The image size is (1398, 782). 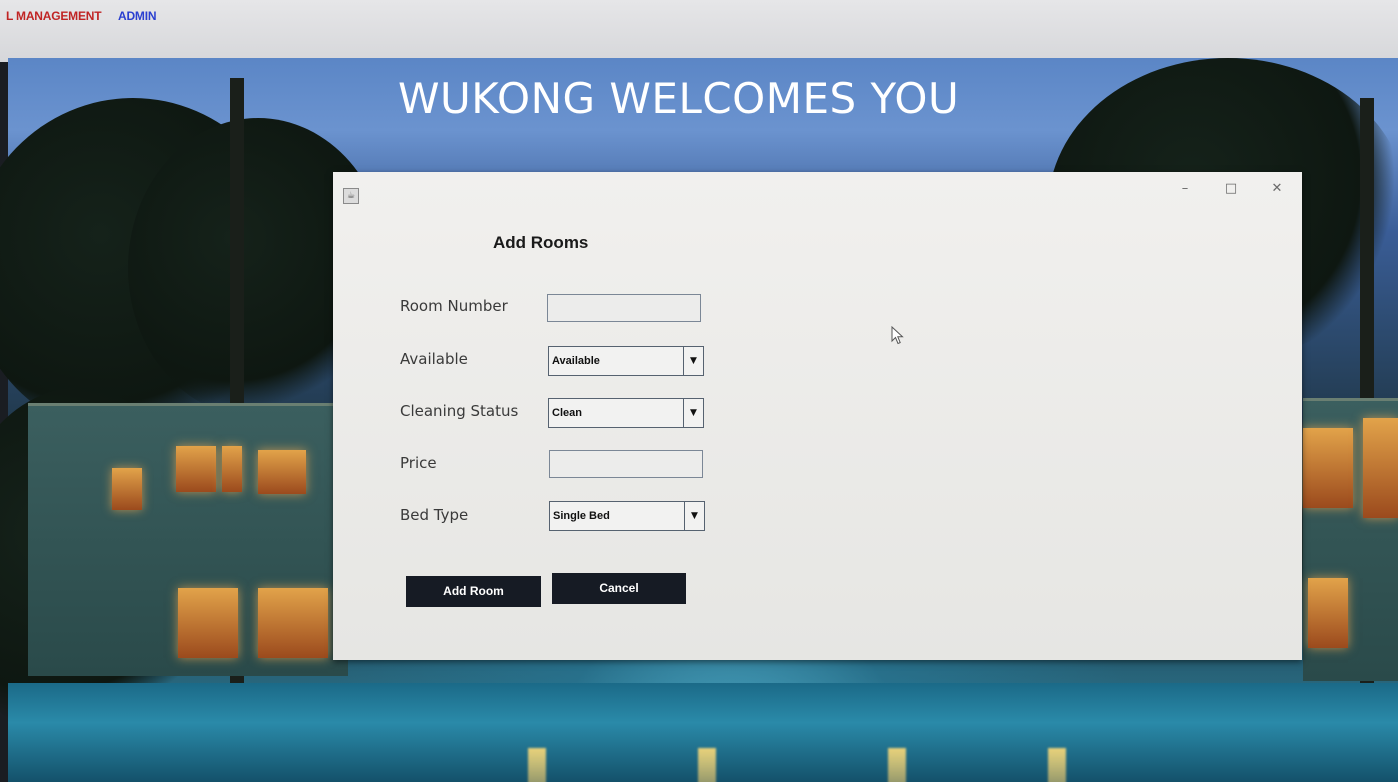 I want to click on menu-admin: ADMIN, so click(x=137, y=16).